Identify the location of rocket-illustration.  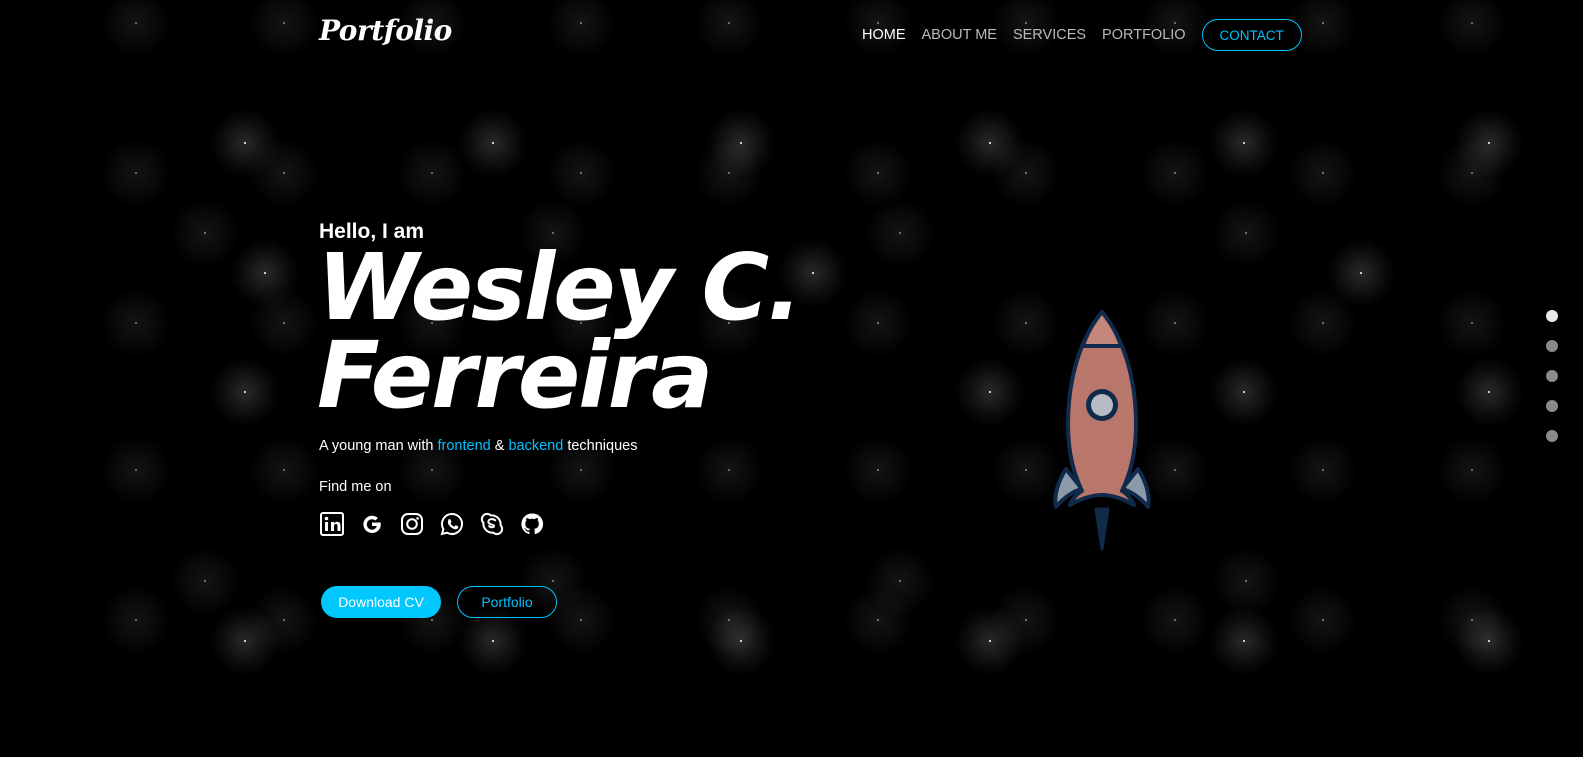
(1102, 432).